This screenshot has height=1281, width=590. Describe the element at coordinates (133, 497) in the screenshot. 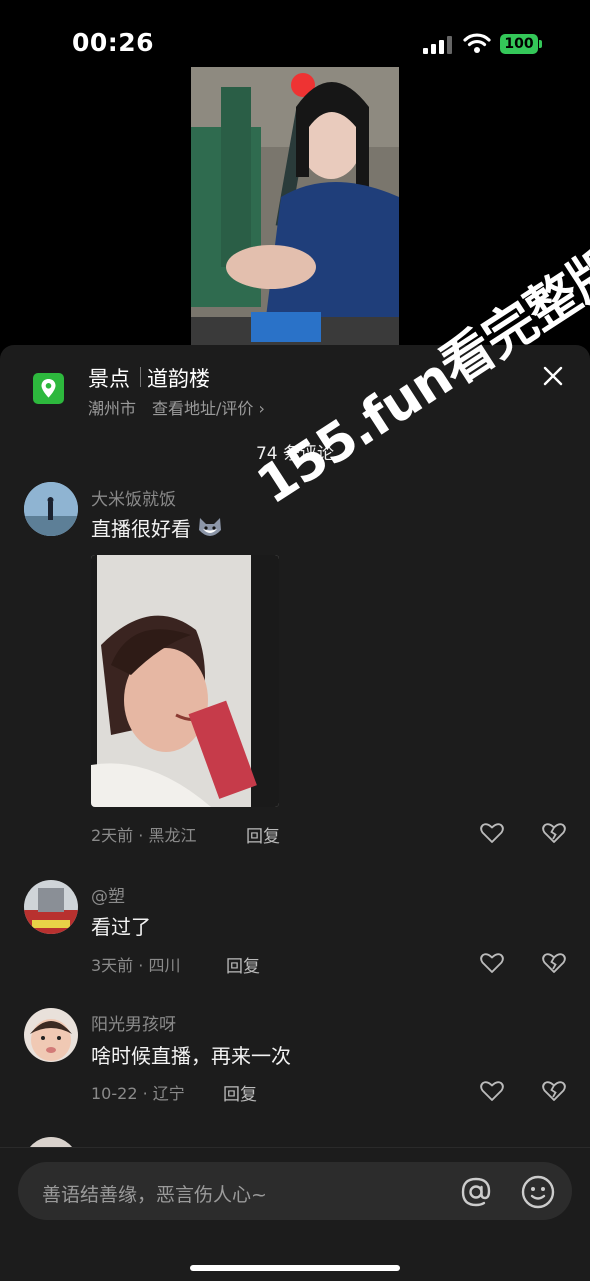

I see `comment-username: 大米饭就饭` at that location.